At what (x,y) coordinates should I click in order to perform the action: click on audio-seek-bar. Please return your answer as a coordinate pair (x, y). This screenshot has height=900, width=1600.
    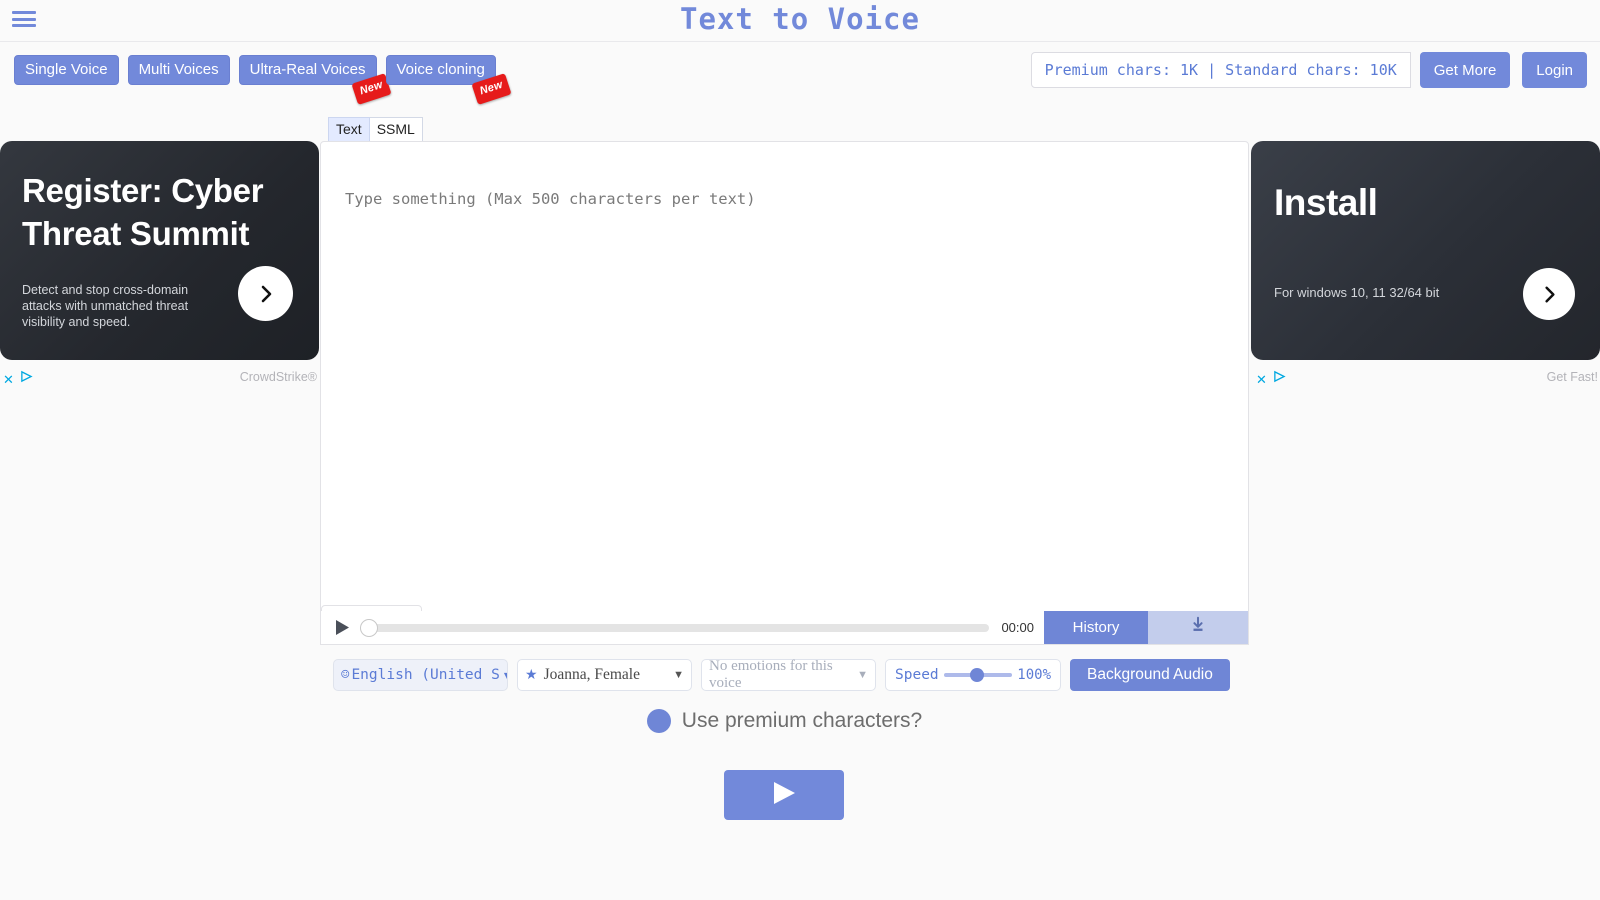
    Looking at the image, I should click on (675, 627).